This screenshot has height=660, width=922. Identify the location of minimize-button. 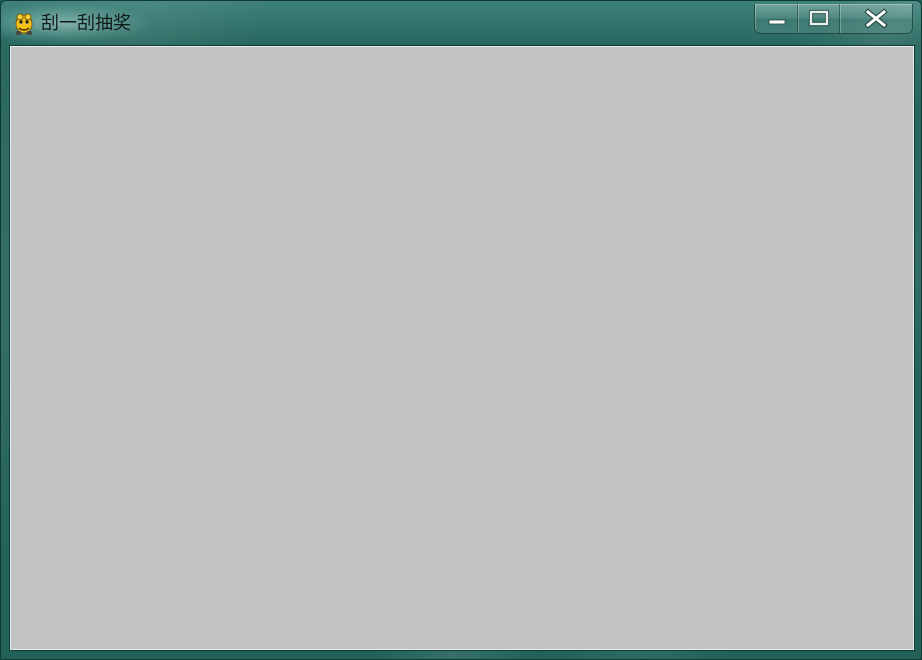
(776, 18).